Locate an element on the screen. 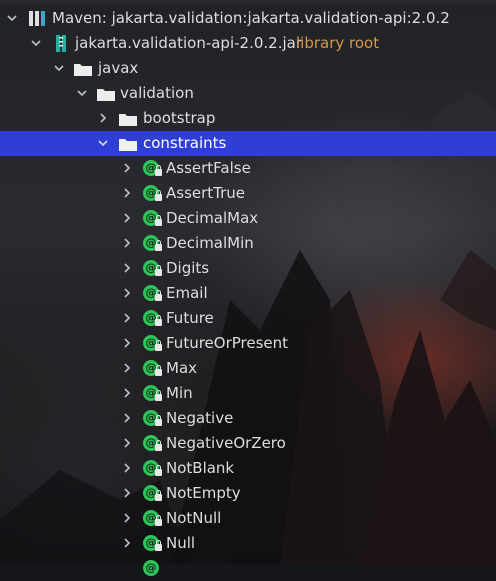 The width and height of the screenshot is (496, 581). tree-row-annotation: @ DecimalMin is located at coordinates (248, 243).